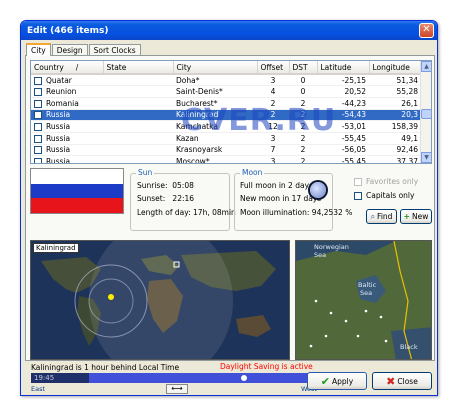 The image size is (457, 420). I want to click on cell-dst: 2, so click(303, 159).